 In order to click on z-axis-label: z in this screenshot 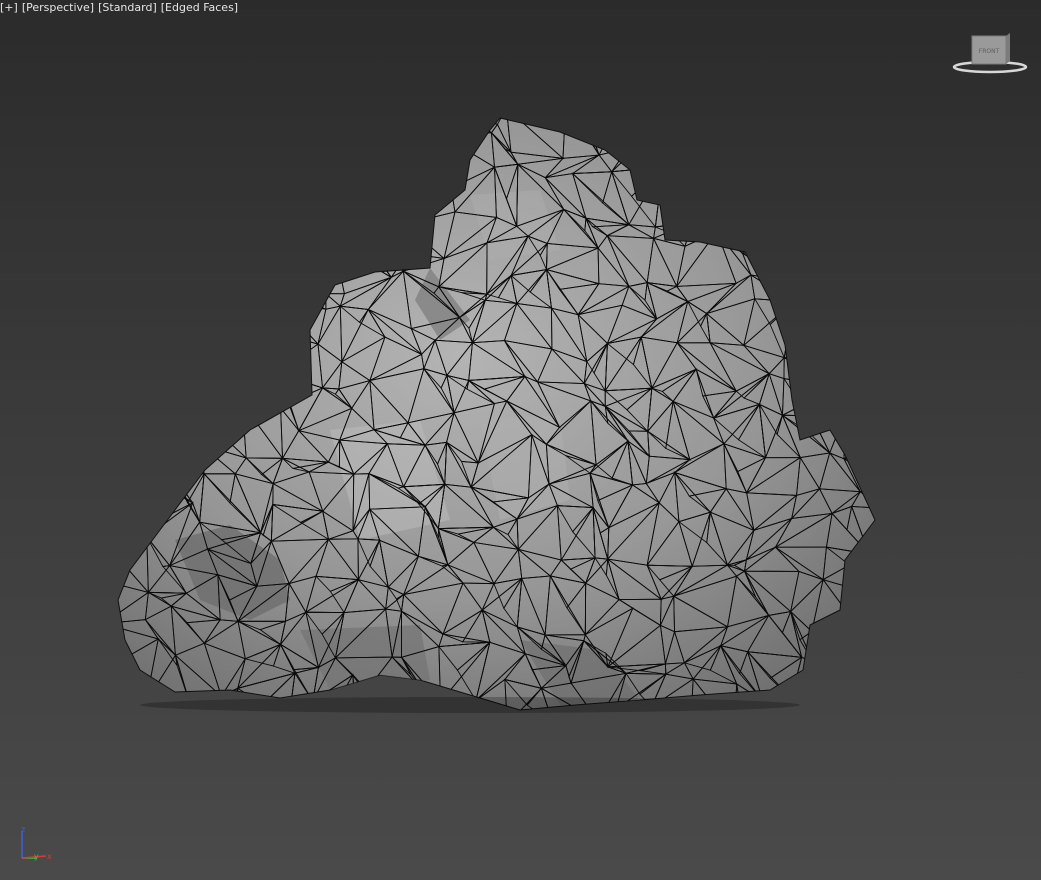, I will do `click(23, 829)`.